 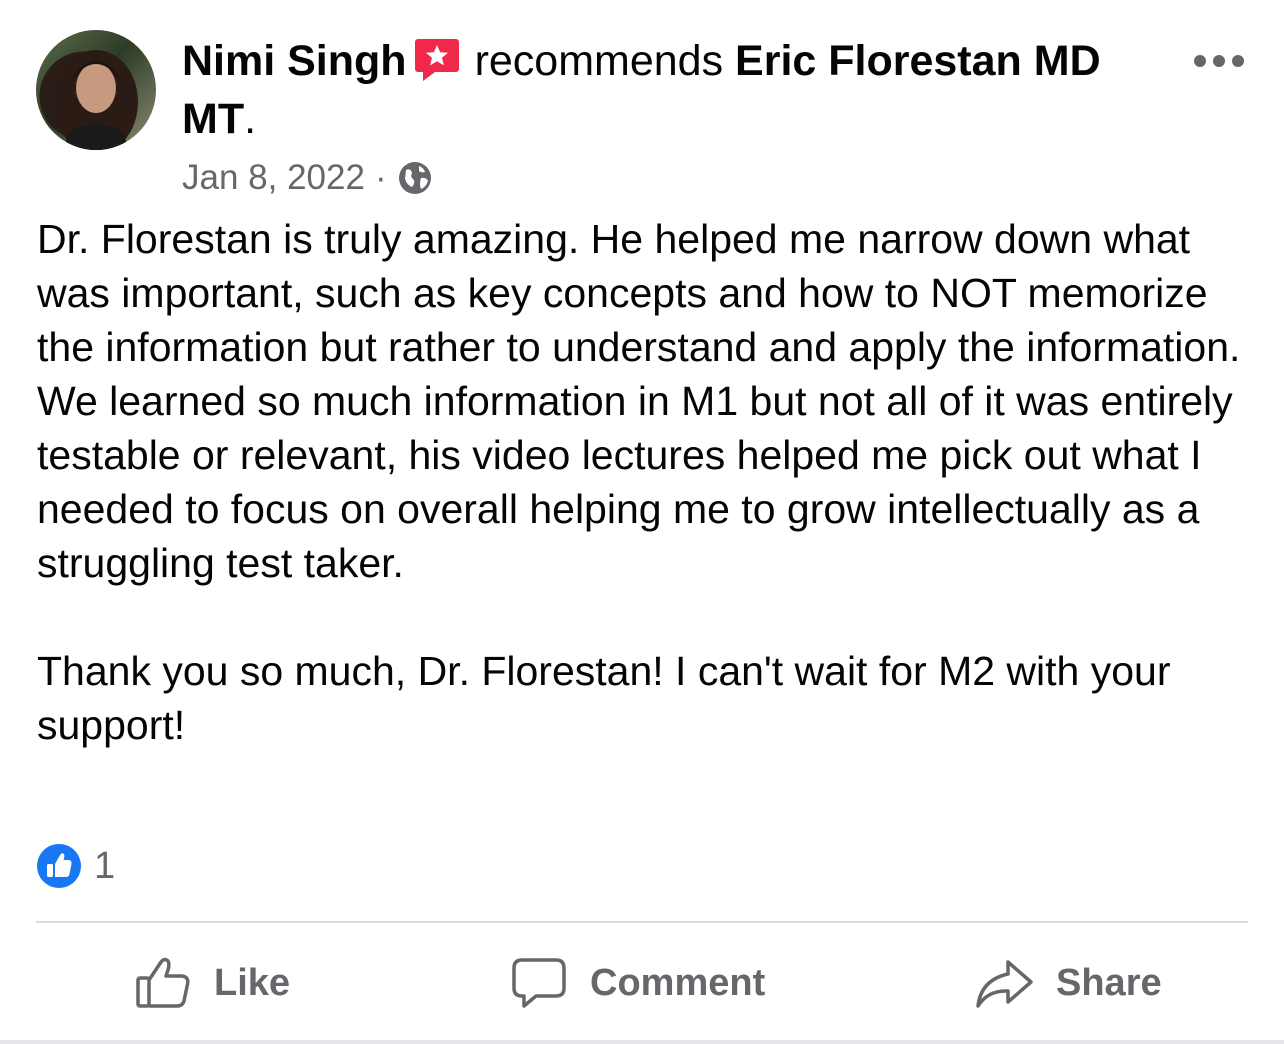 What do you see at coordinates (1004, 984) in the screenshot?
I see `share-arrow-icon` at bounding box center [1004, 984].